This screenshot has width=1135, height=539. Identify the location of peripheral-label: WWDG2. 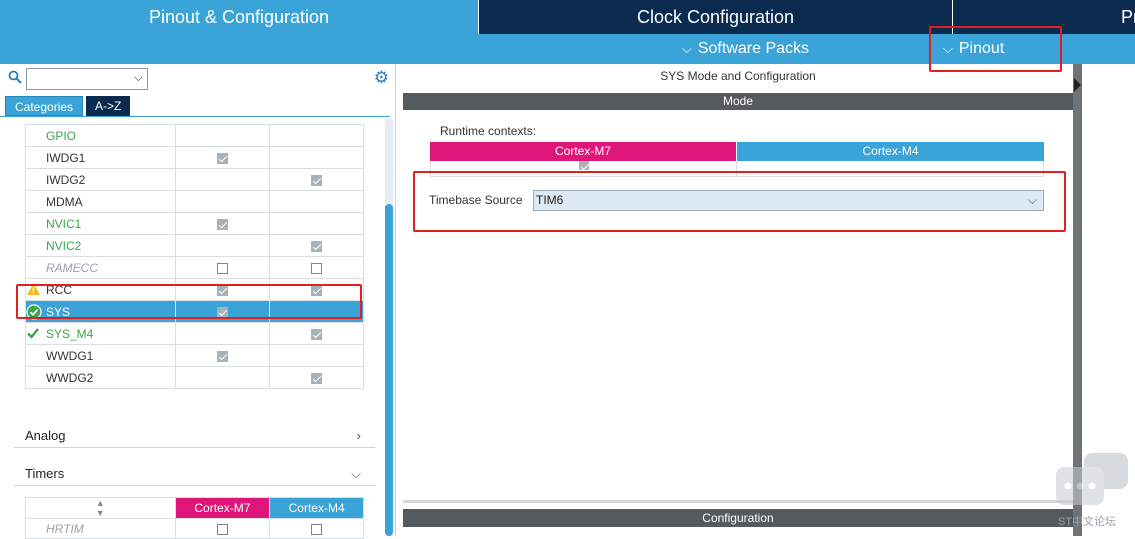
(70, 377).